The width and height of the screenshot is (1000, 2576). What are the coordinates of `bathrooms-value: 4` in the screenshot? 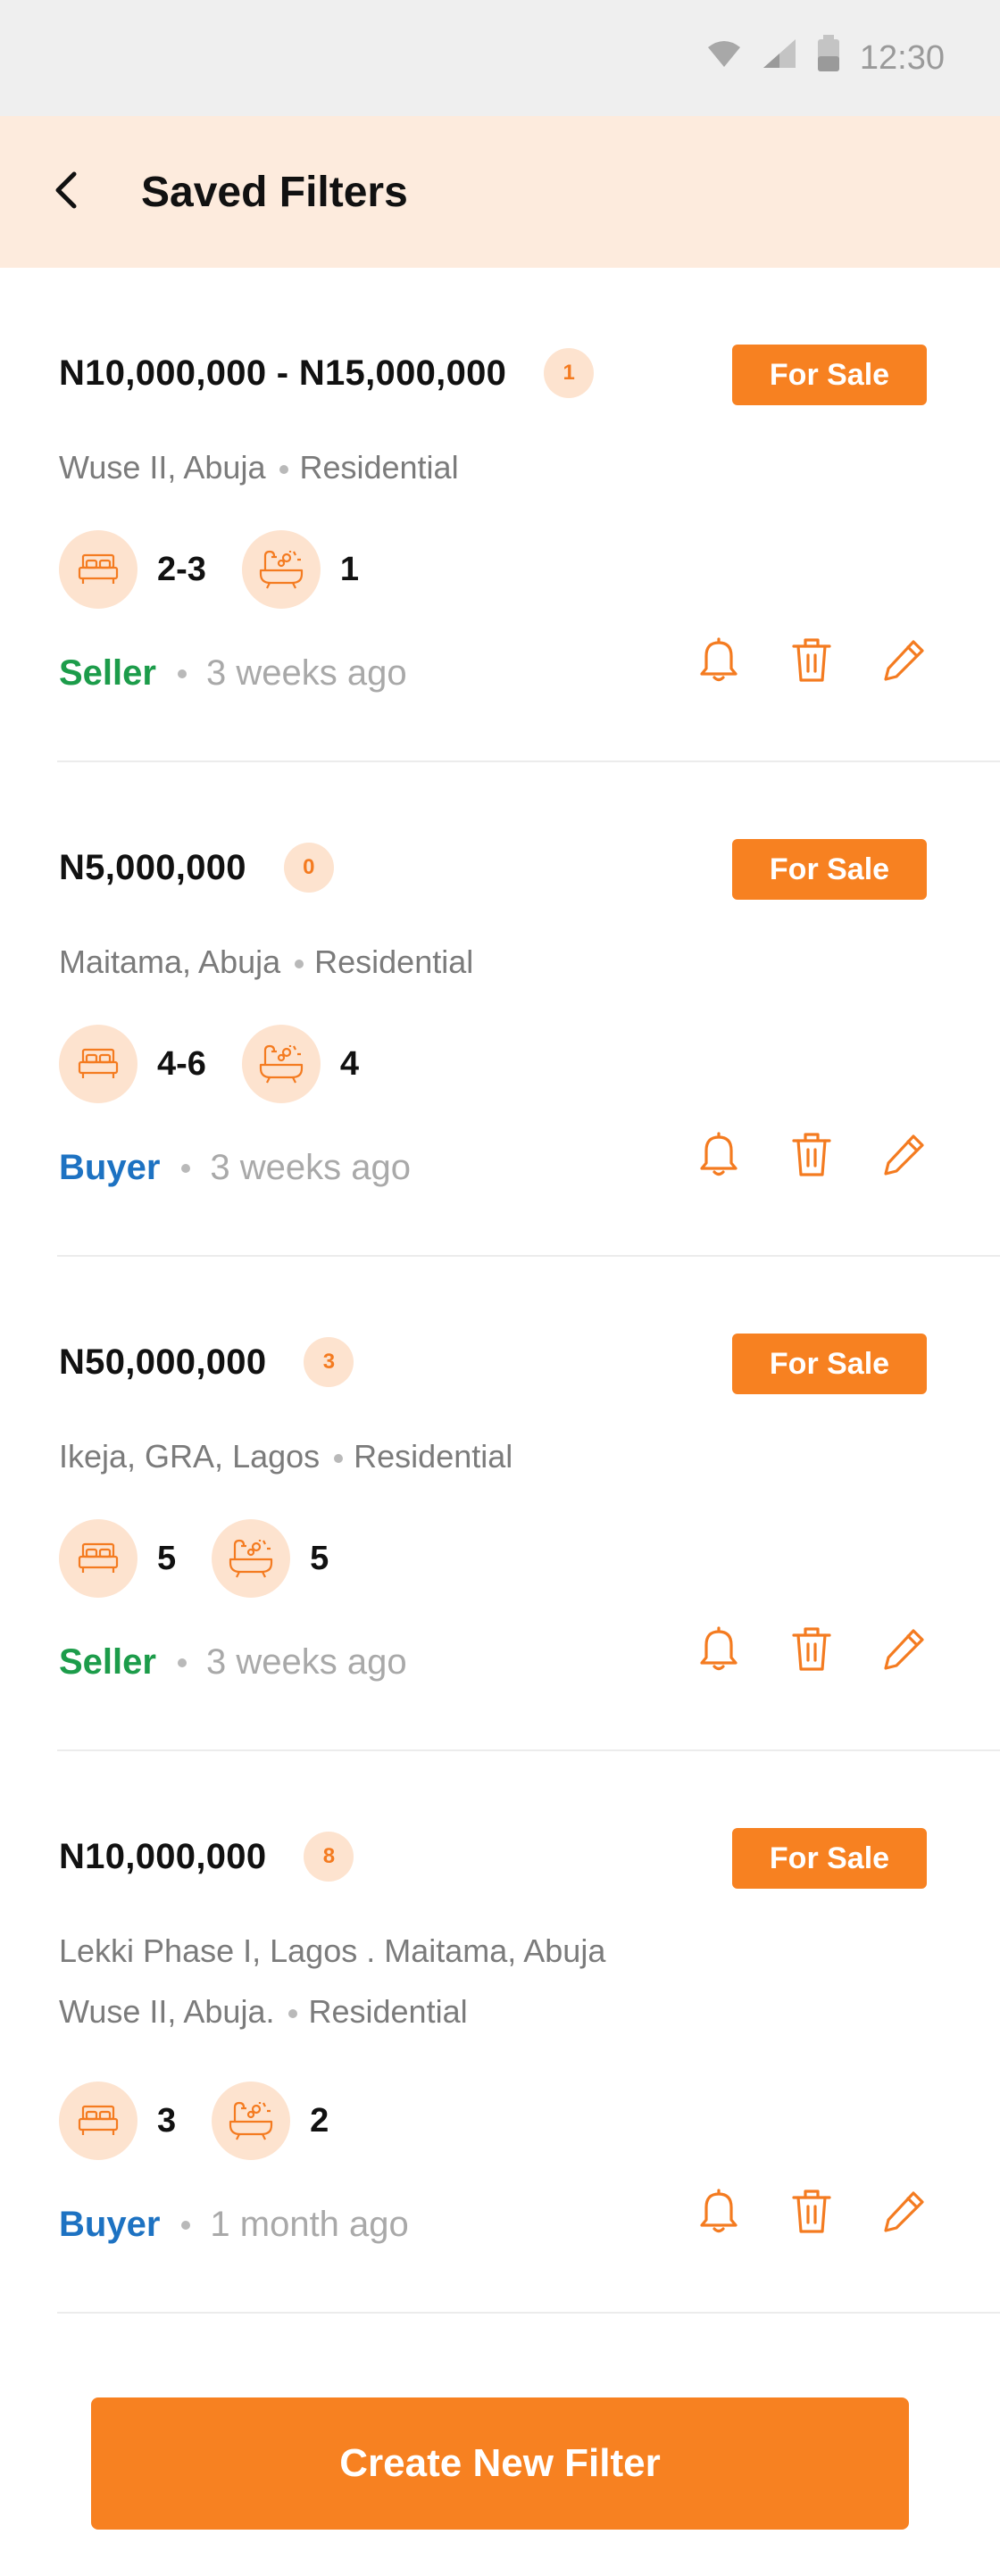 It's located at (350, 1064).